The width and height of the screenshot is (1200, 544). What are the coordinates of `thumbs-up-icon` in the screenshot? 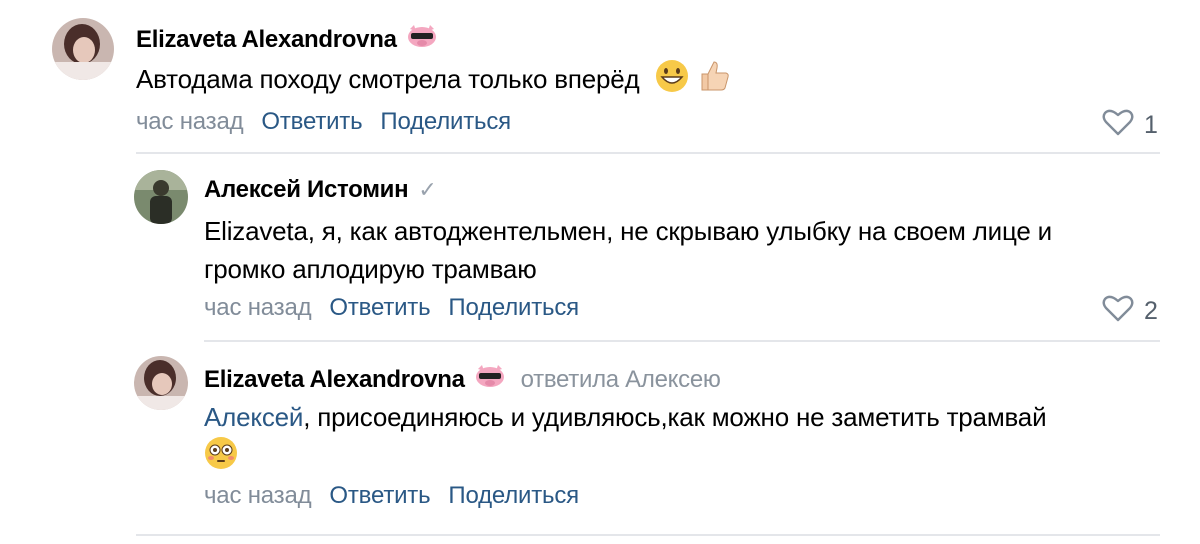 It's located at (714, 81).